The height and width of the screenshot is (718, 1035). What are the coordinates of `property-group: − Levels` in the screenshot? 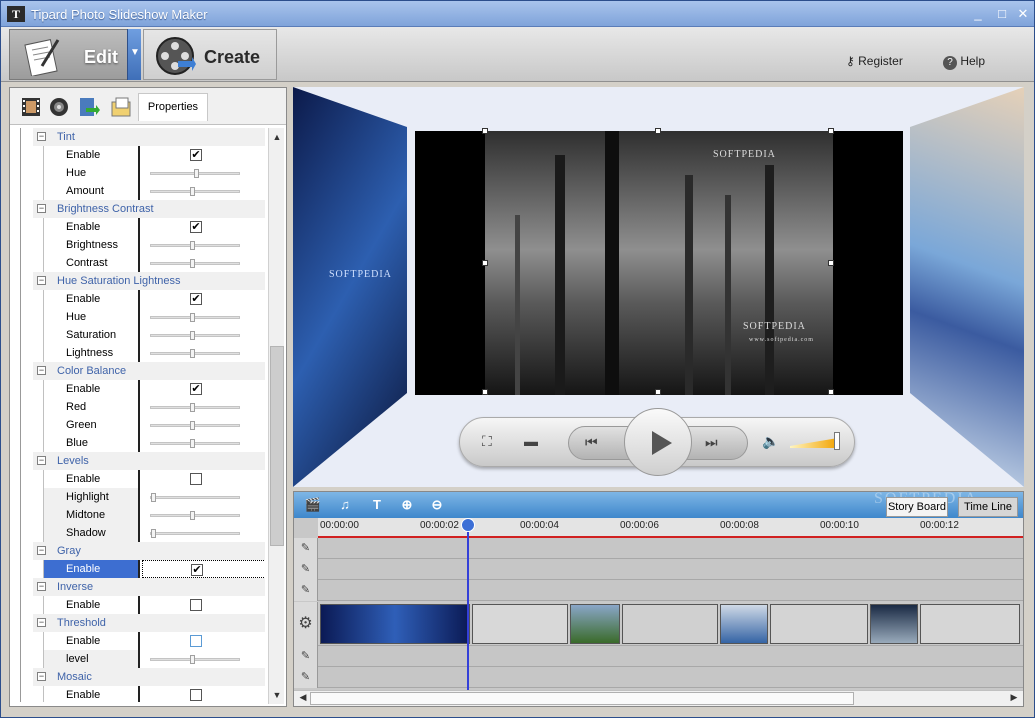 It's located at (144, 461).